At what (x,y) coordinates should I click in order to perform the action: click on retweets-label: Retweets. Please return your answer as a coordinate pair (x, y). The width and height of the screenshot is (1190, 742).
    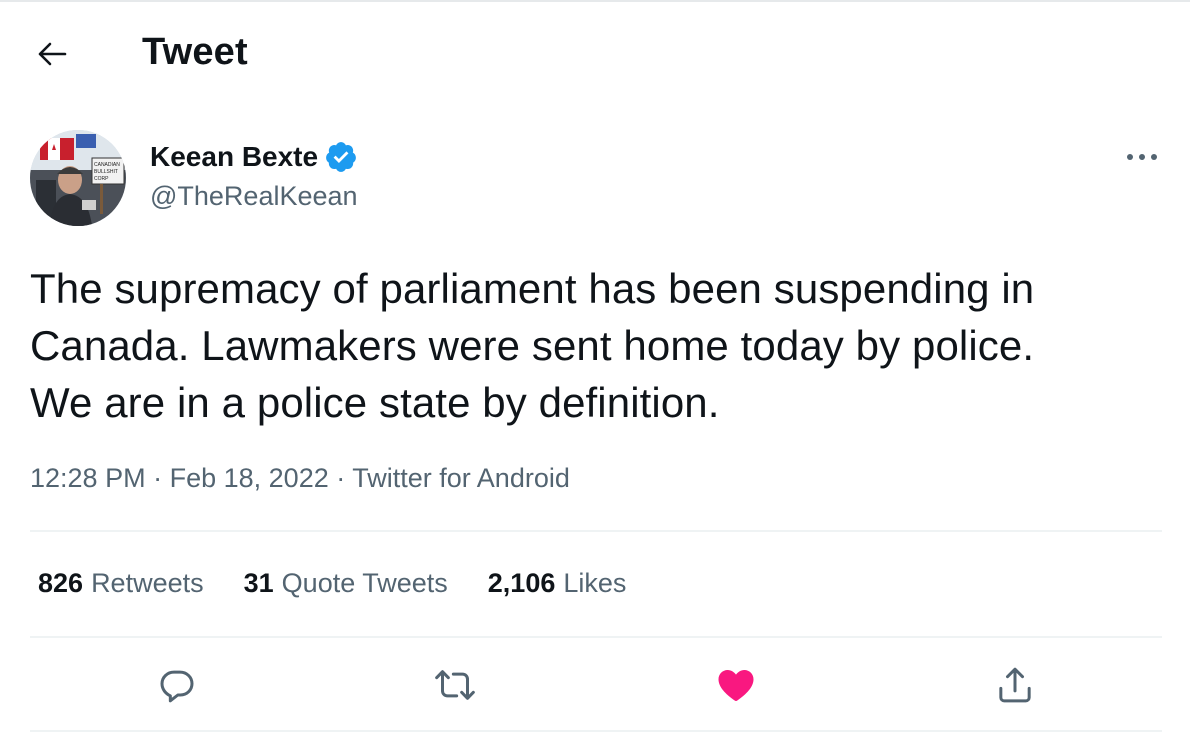
    Looking at the image, I should click on (147, 583).